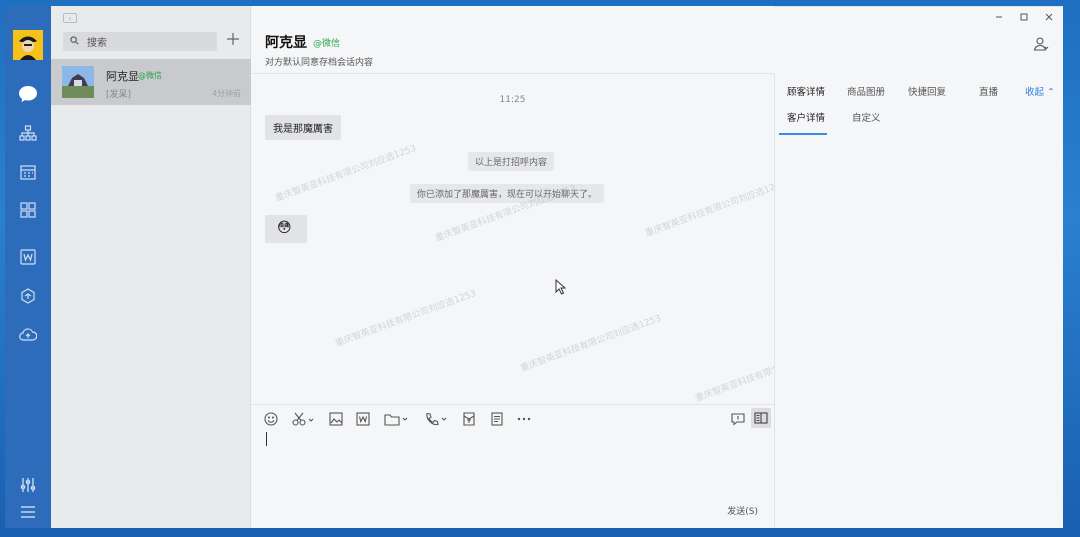  I want to click on red-packet-icon, so click(469, 419).